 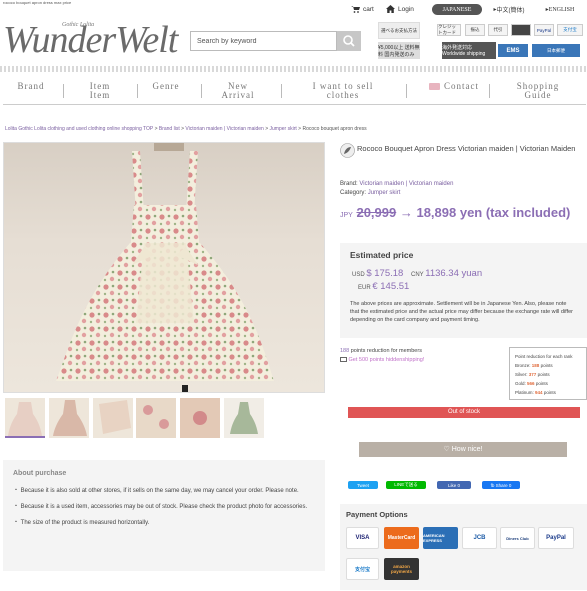 What do you see at coordinates (334, 129) in the screenshot?
I see `breadcrumb-current: Rococo bouquet apron dress` at bounding box center [334, 129].